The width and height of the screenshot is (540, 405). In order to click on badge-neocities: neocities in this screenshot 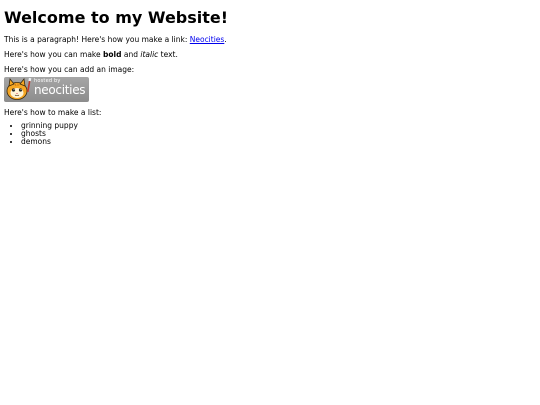, I will do `click(60, 90)`.